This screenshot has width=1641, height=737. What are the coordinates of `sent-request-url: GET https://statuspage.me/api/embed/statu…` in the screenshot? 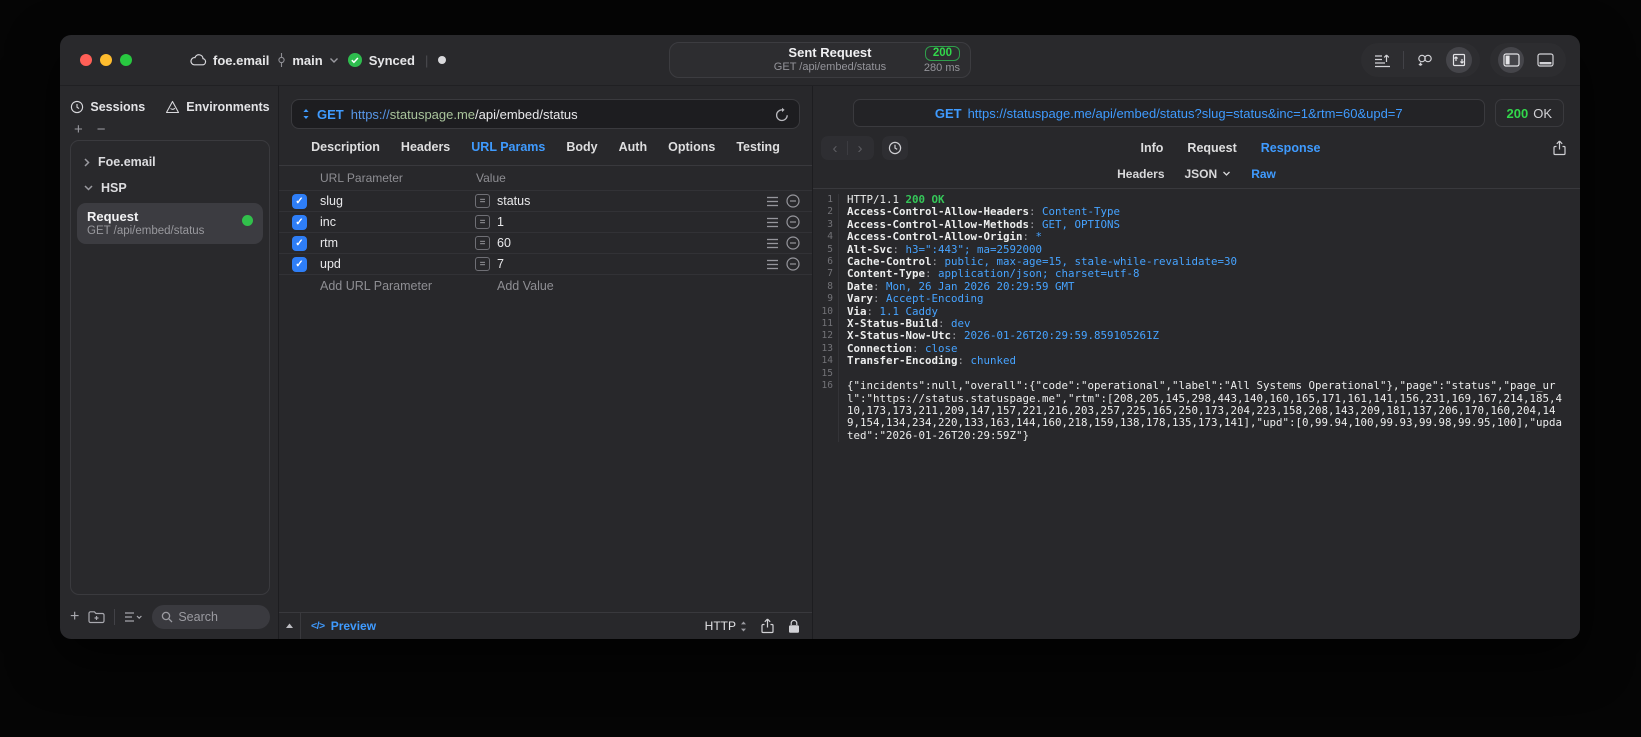 It's located at (1169, 113).